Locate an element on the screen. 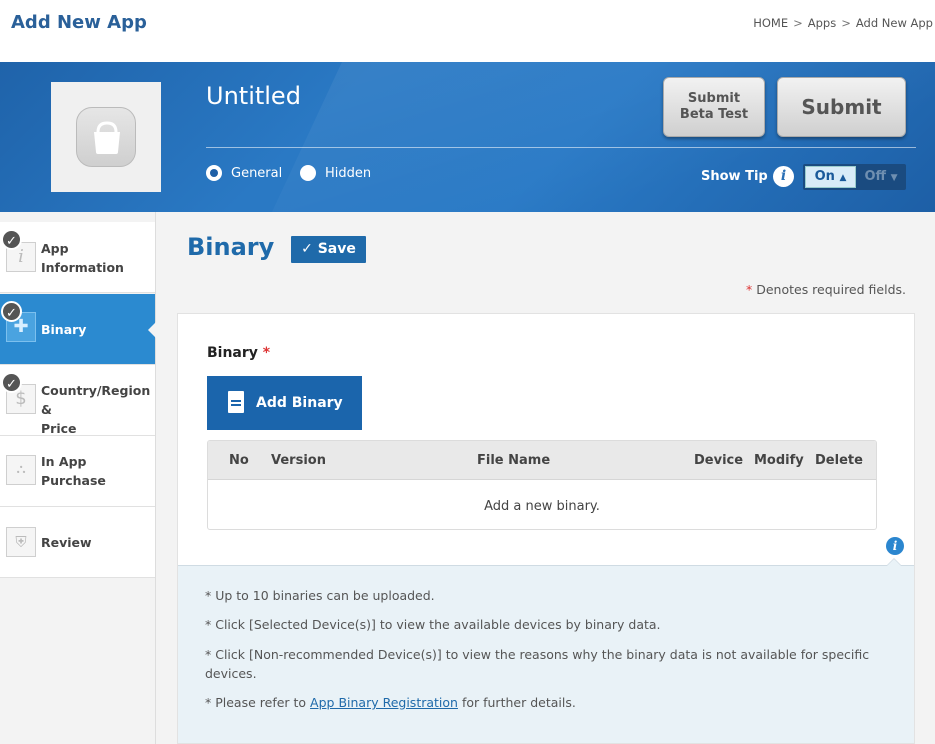 This screenshot has width=935, height=744. sidebar-item-country-region-price: $ ✓ Country/Region & Price is located at coordinates (77, 400).